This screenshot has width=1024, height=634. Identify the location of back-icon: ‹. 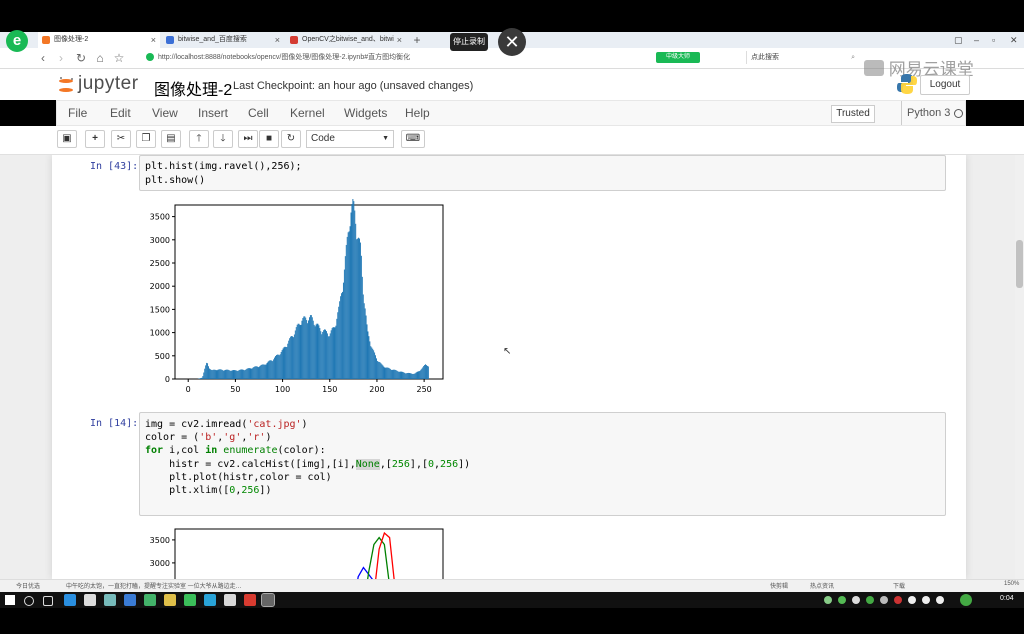
(43, 58).